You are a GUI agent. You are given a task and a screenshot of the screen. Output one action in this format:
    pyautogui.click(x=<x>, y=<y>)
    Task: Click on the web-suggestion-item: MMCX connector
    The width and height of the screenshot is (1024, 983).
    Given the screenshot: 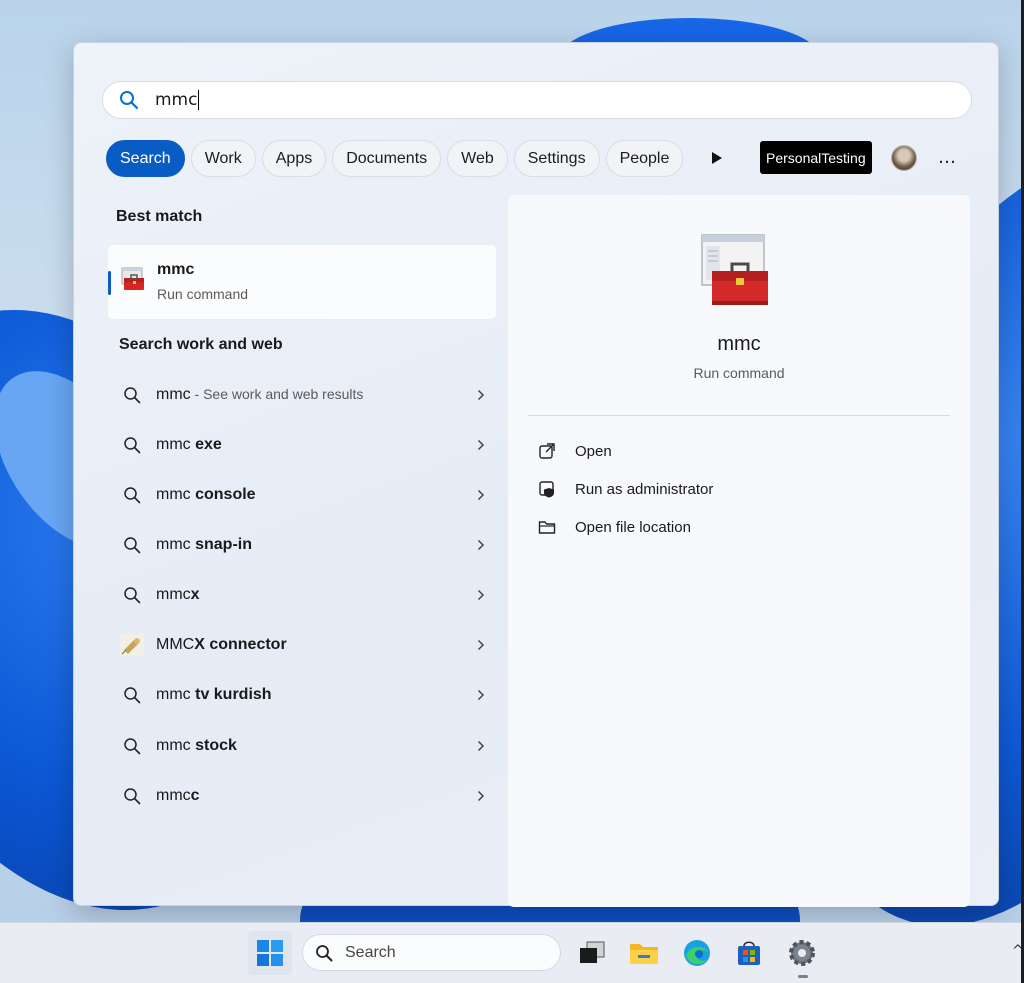 What is the action you would take?
    pyautogui.click(x=302, y=645)
    